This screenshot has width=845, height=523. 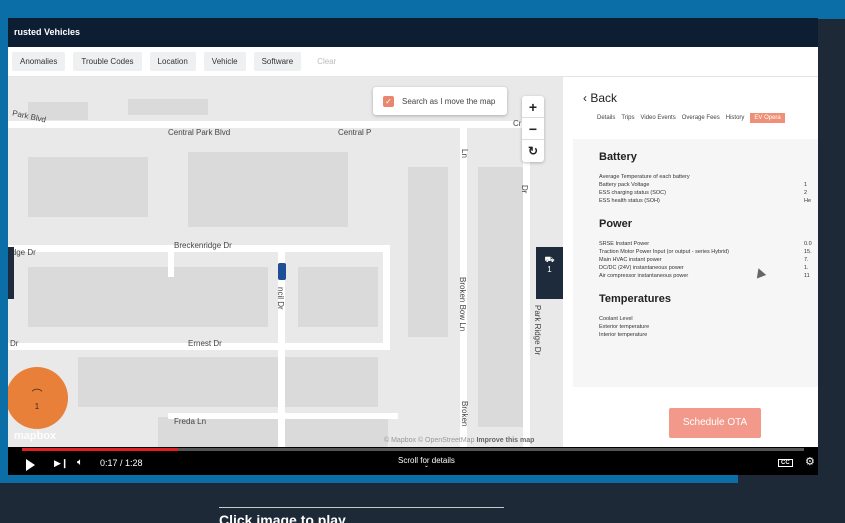 What do you see at coordinates (785, 463) in the screenshot?
I see `captions-button: CC` at bounding box center [785, 463].